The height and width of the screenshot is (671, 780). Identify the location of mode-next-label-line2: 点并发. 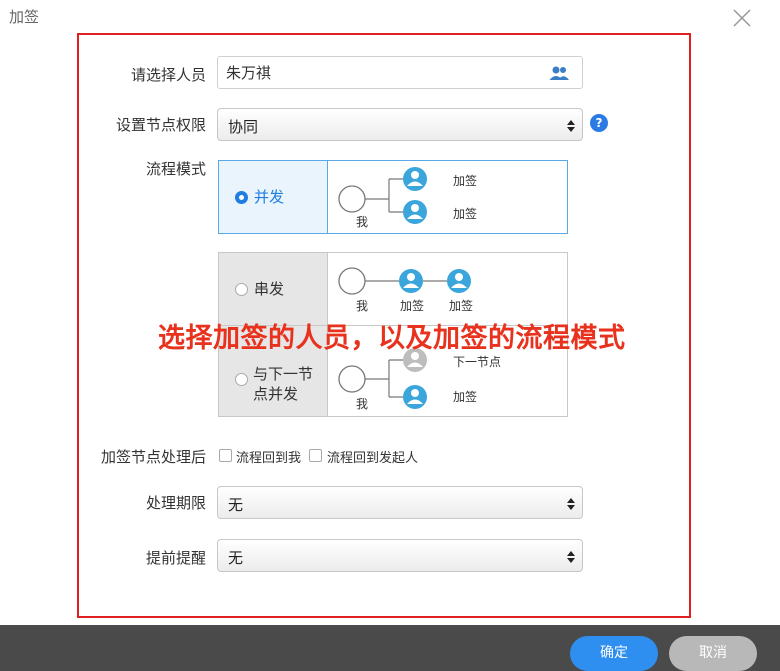
(276, 394).